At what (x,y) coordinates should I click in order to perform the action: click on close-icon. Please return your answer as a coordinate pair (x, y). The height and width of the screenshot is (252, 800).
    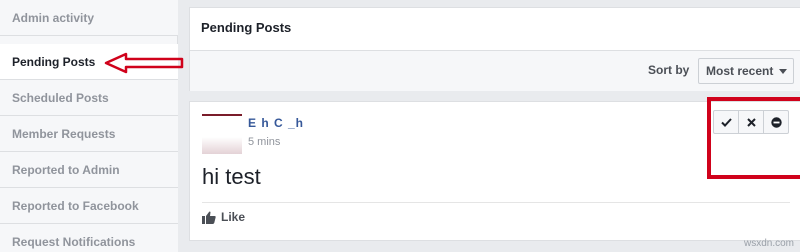
    Looking at the image, I should click on (751, 122).